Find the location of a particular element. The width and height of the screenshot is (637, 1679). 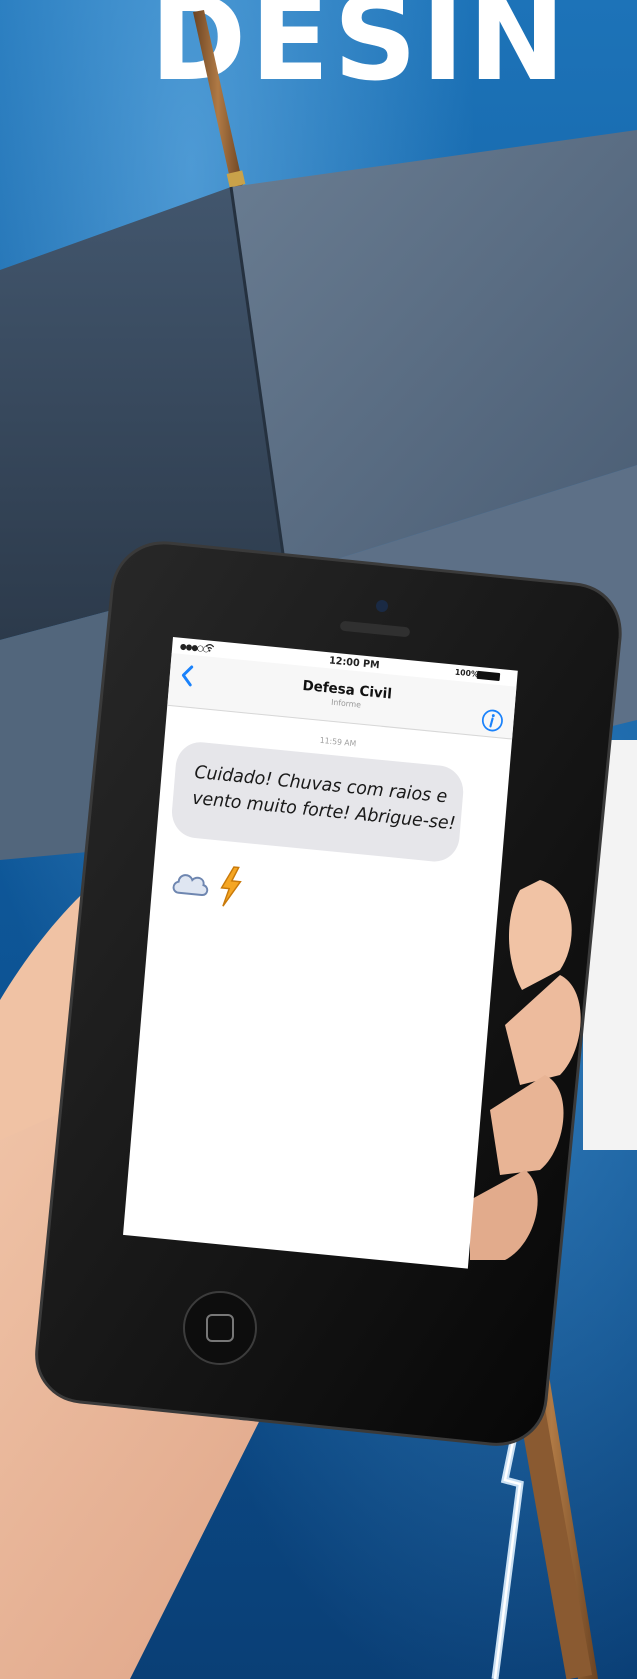

emoji-message is located at coordinates (227, 887).